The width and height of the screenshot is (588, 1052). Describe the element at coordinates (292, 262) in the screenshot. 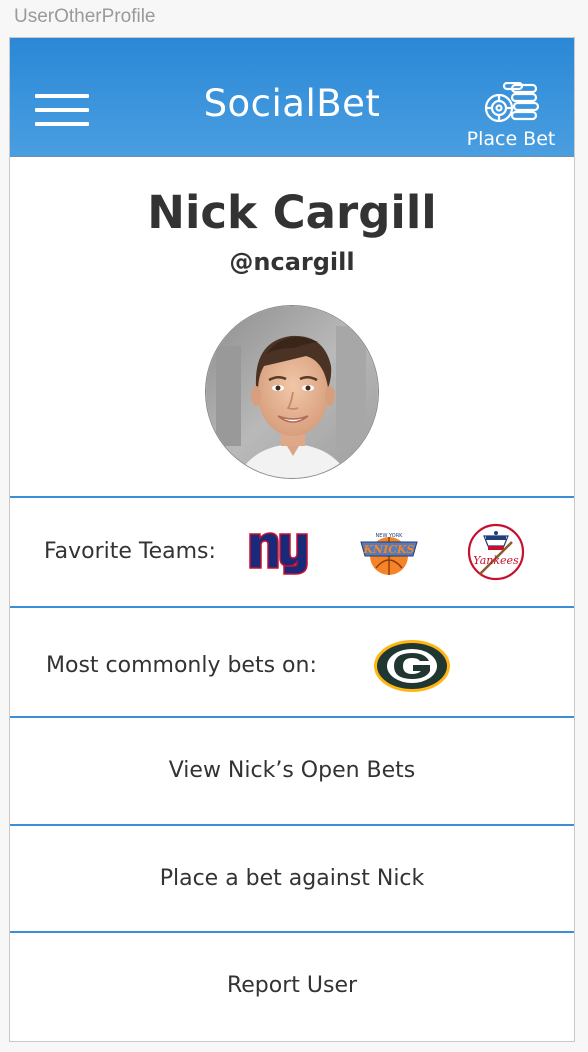

I see `profile-handle: @ncargill` at that location.